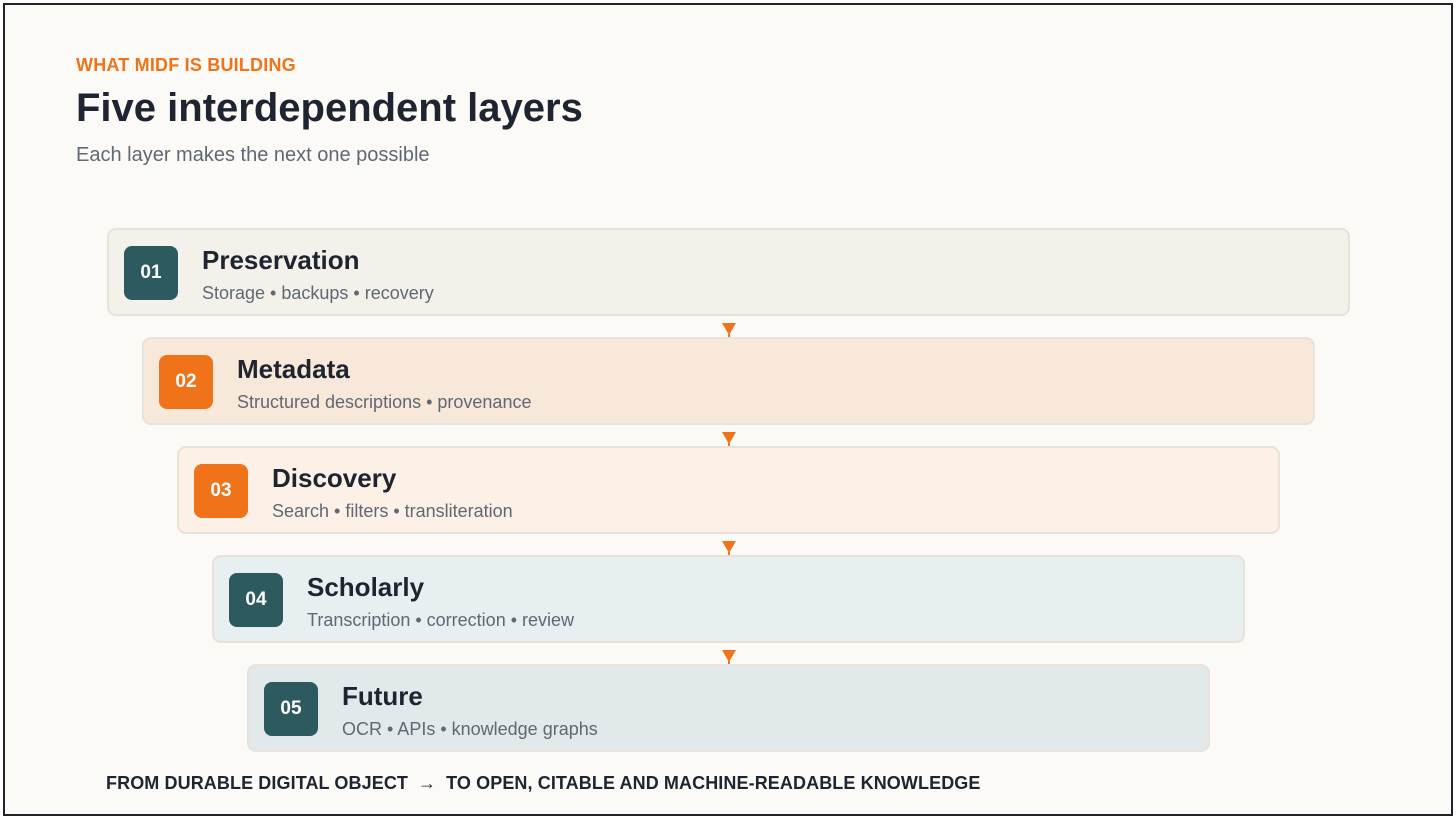  I want to click on layer-name: Future, so click(382, 696).